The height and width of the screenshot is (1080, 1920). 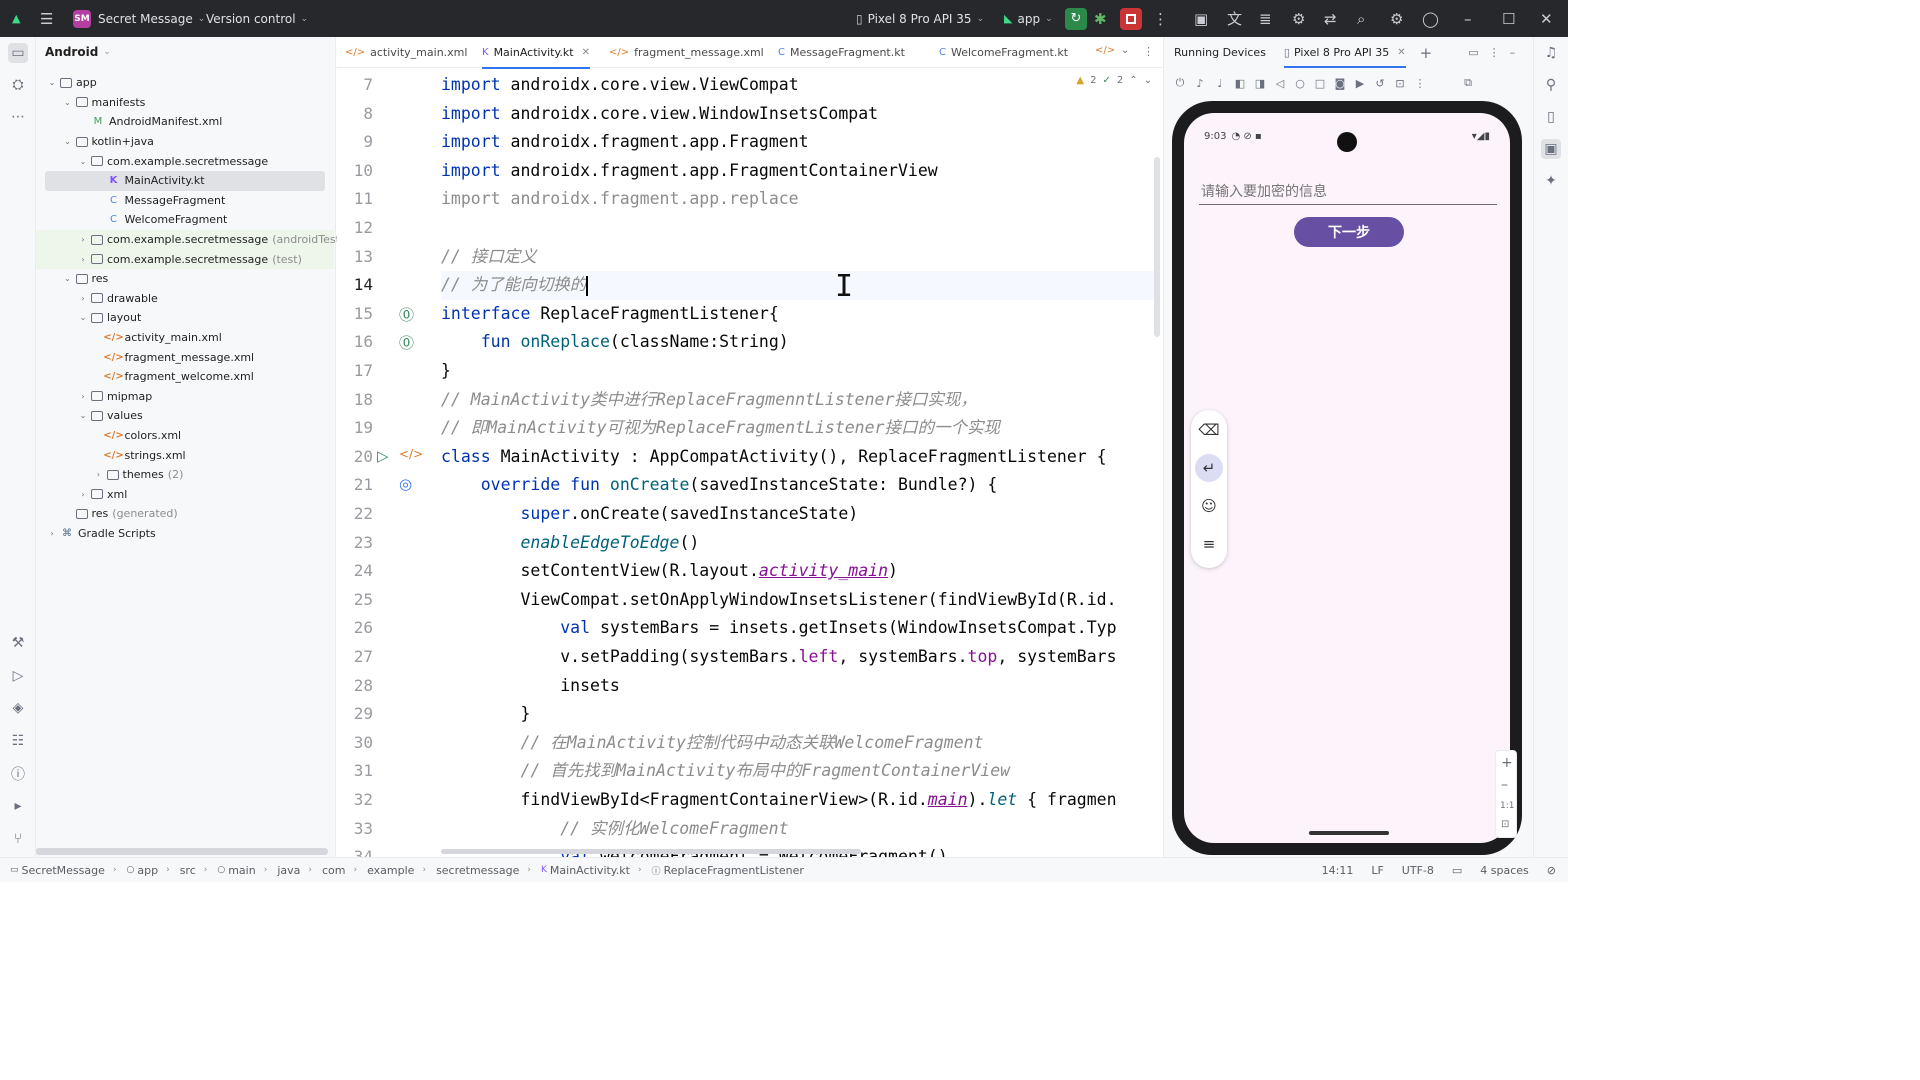 What do you see at coordinates (185, 318) in the screenshot?
I see `tree-item: ⌄ layout` at bounding box center [185, 318].